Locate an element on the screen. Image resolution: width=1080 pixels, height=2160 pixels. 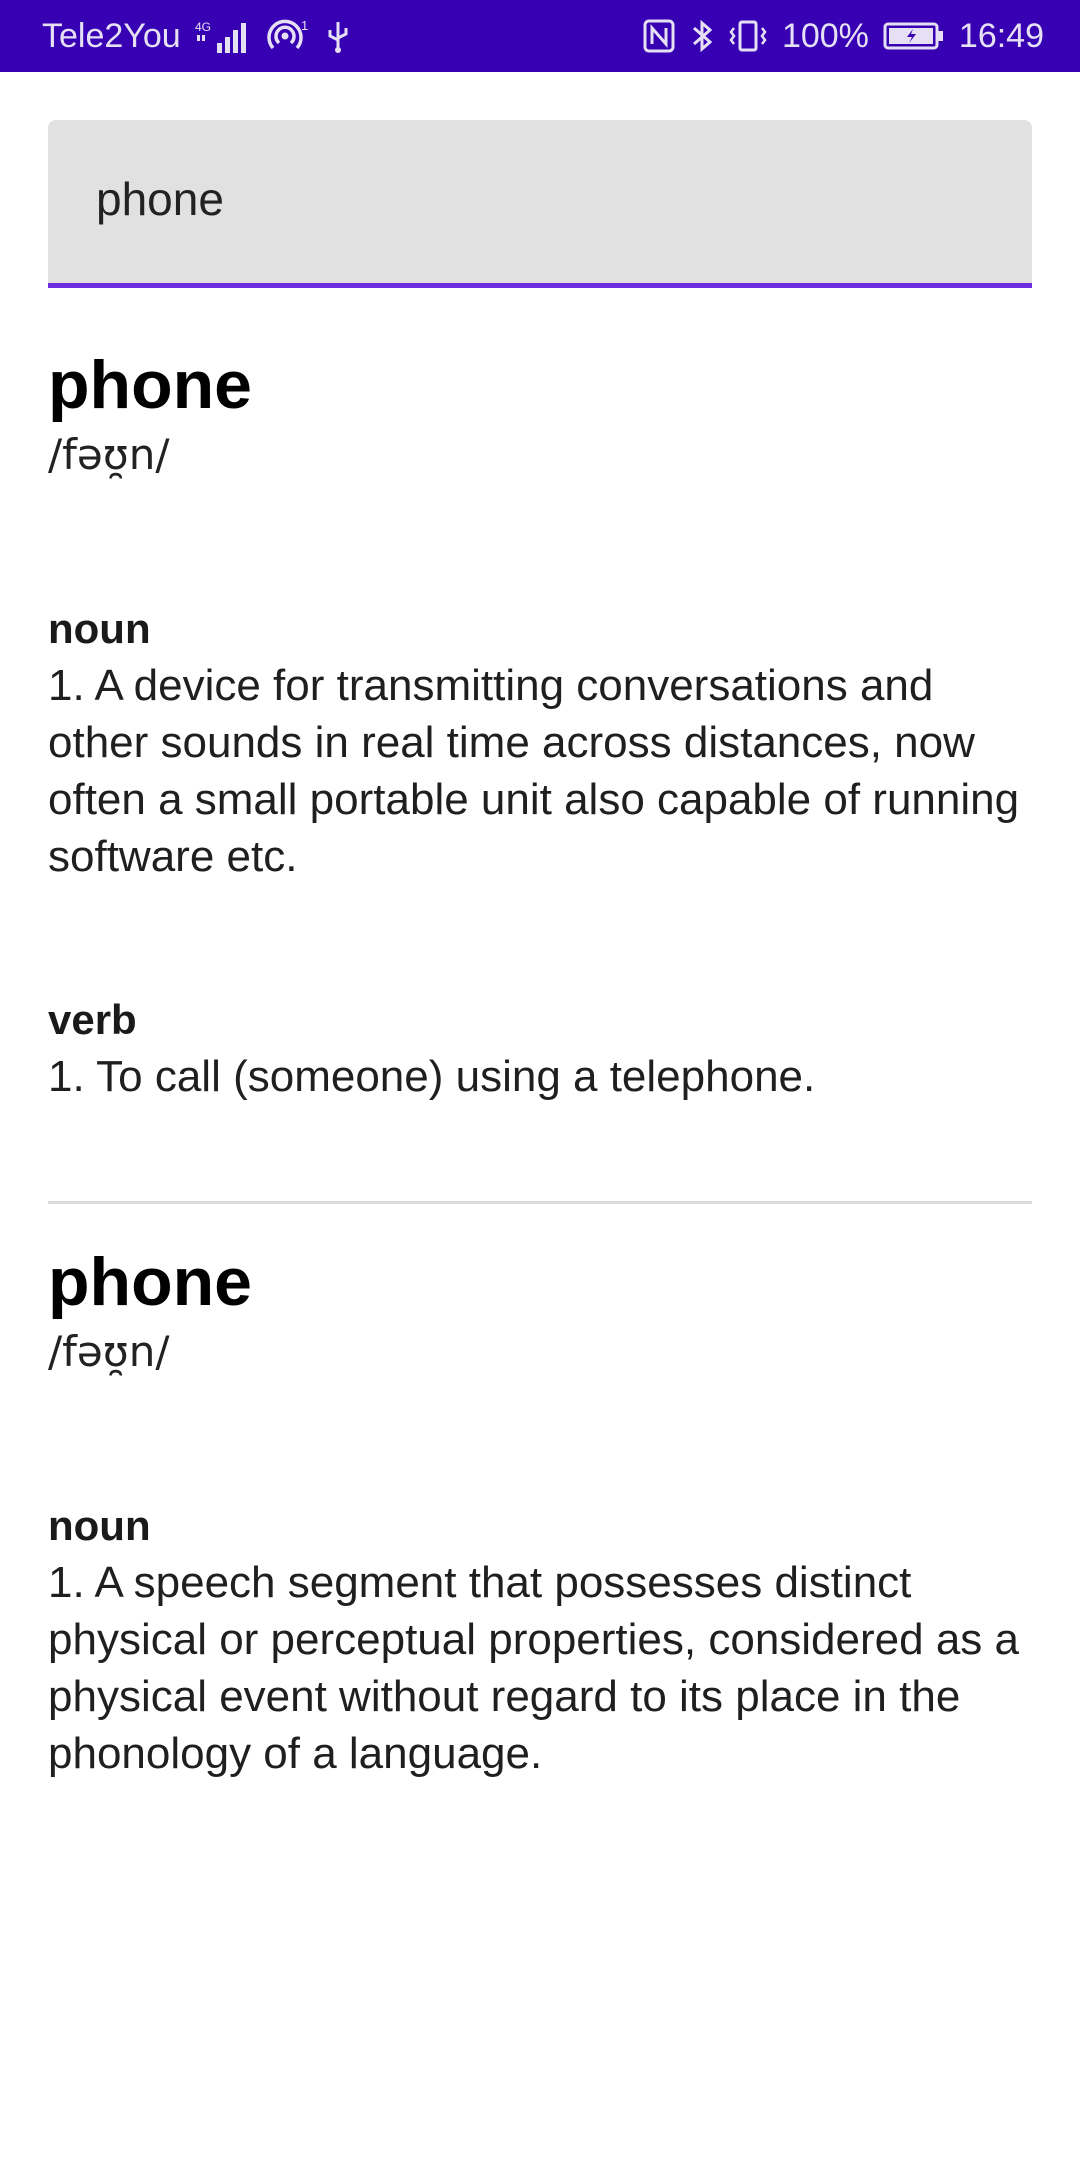
battery-percent: 100% is located at coordinates (825, 35).